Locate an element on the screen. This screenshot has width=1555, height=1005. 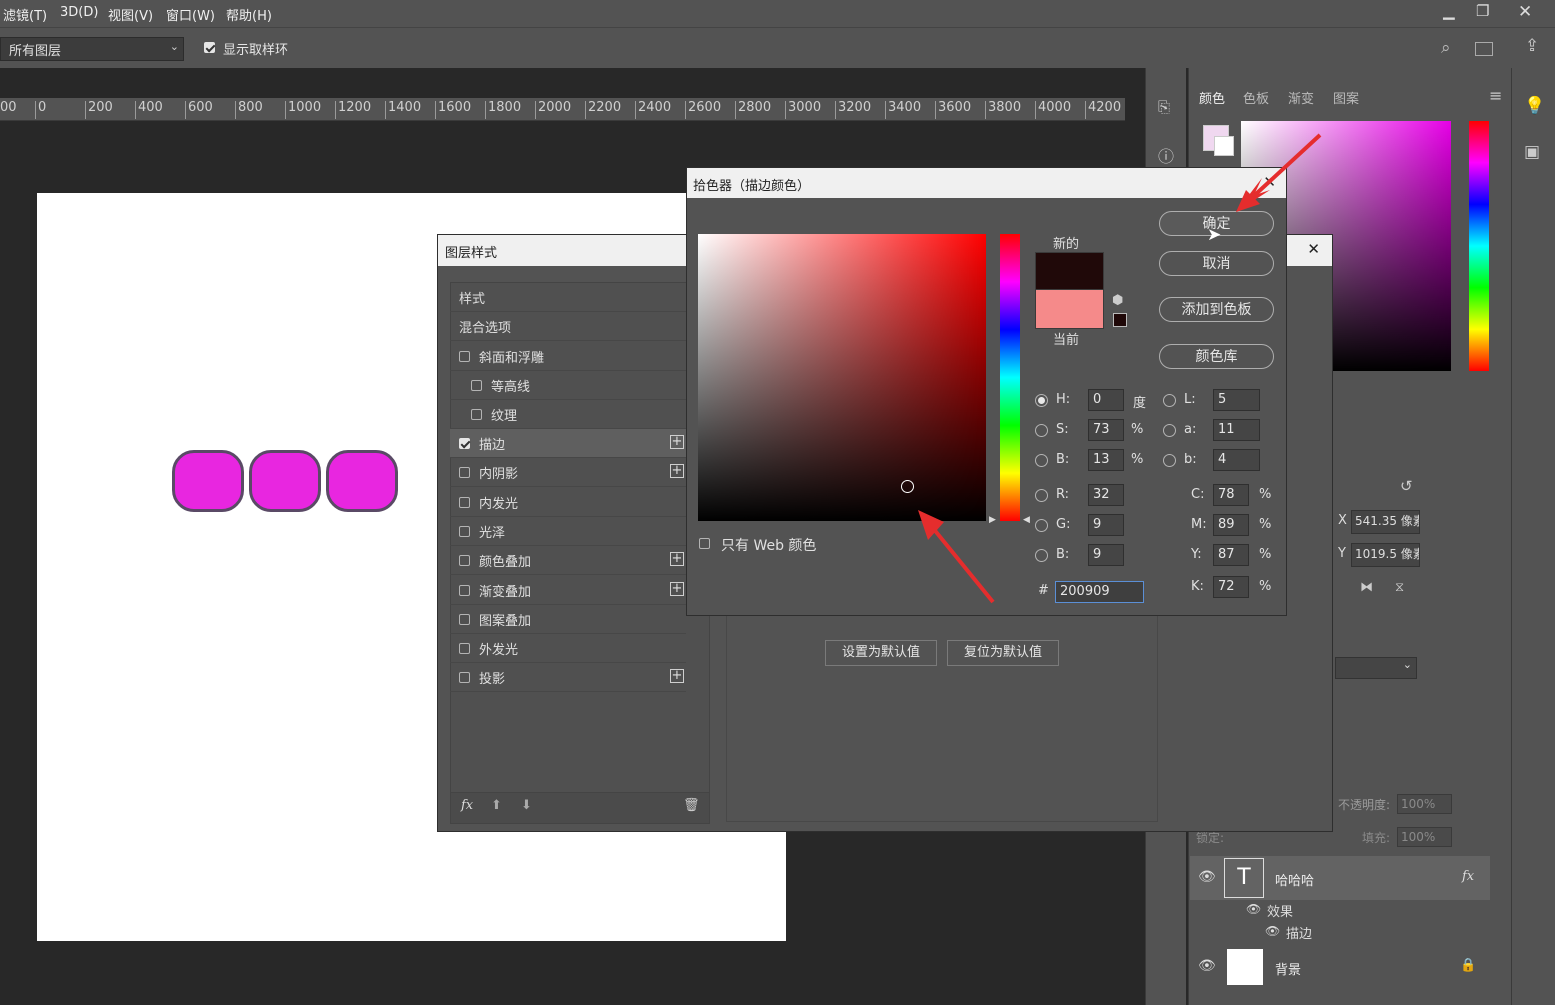
menu-3d: 3D(D) is located at coordinates (79, 12).